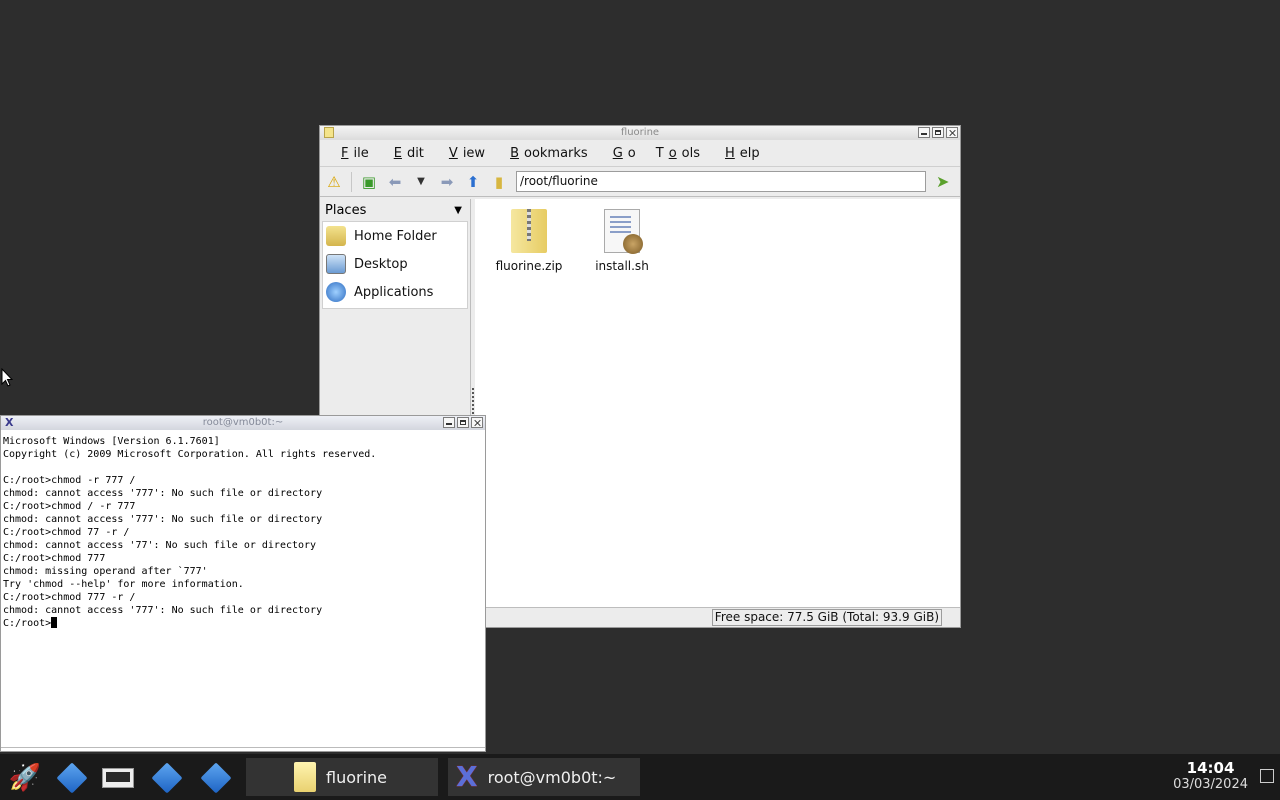 This screenshot has width=1280, height=800. What do you see at coordinates (243, 749) in the screenshot?
I see `terminal-scrollbar` at bounding box center [243, 749].